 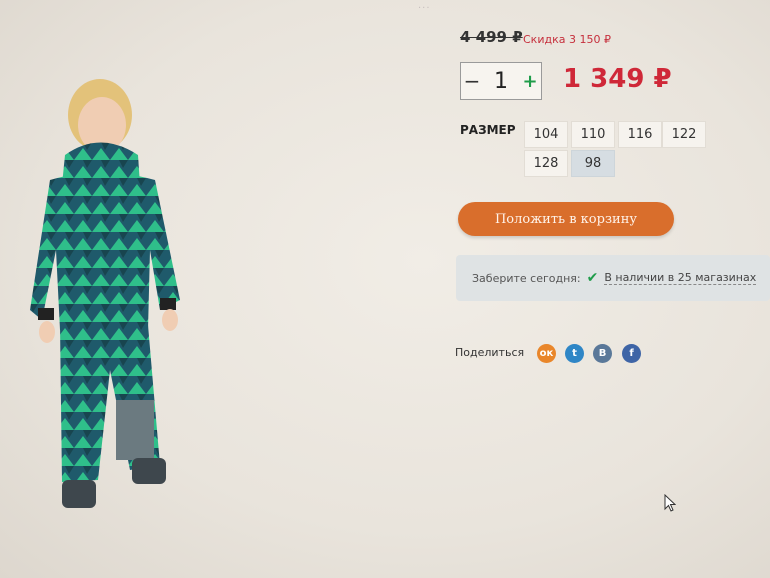 What do you see at coordinates (617, 79) in the screenshot?
I see `current-price: 1 349 ₽` at bounding box center [617, 79].